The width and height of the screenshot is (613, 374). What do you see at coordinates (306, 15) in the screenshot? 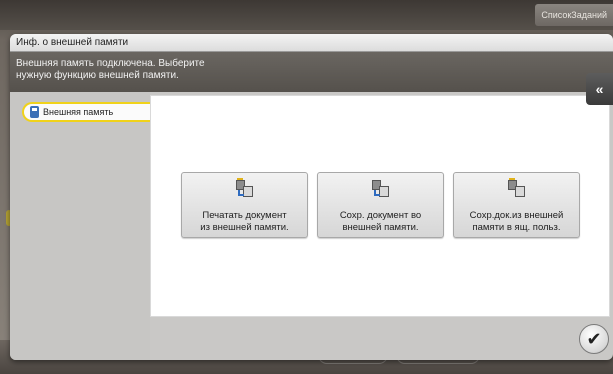
I see `top-bar` at bounding box center [306, 15].